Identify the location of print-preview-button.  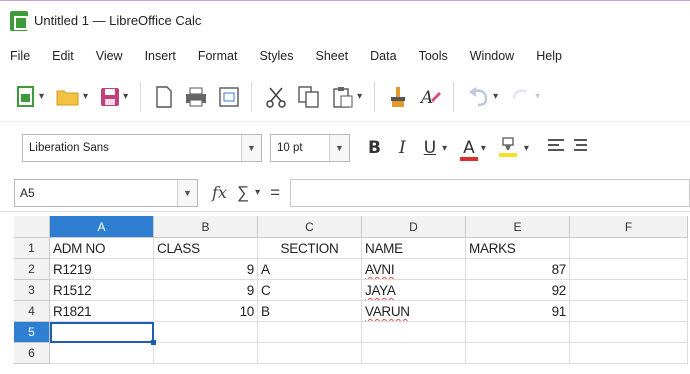
(229, 97).